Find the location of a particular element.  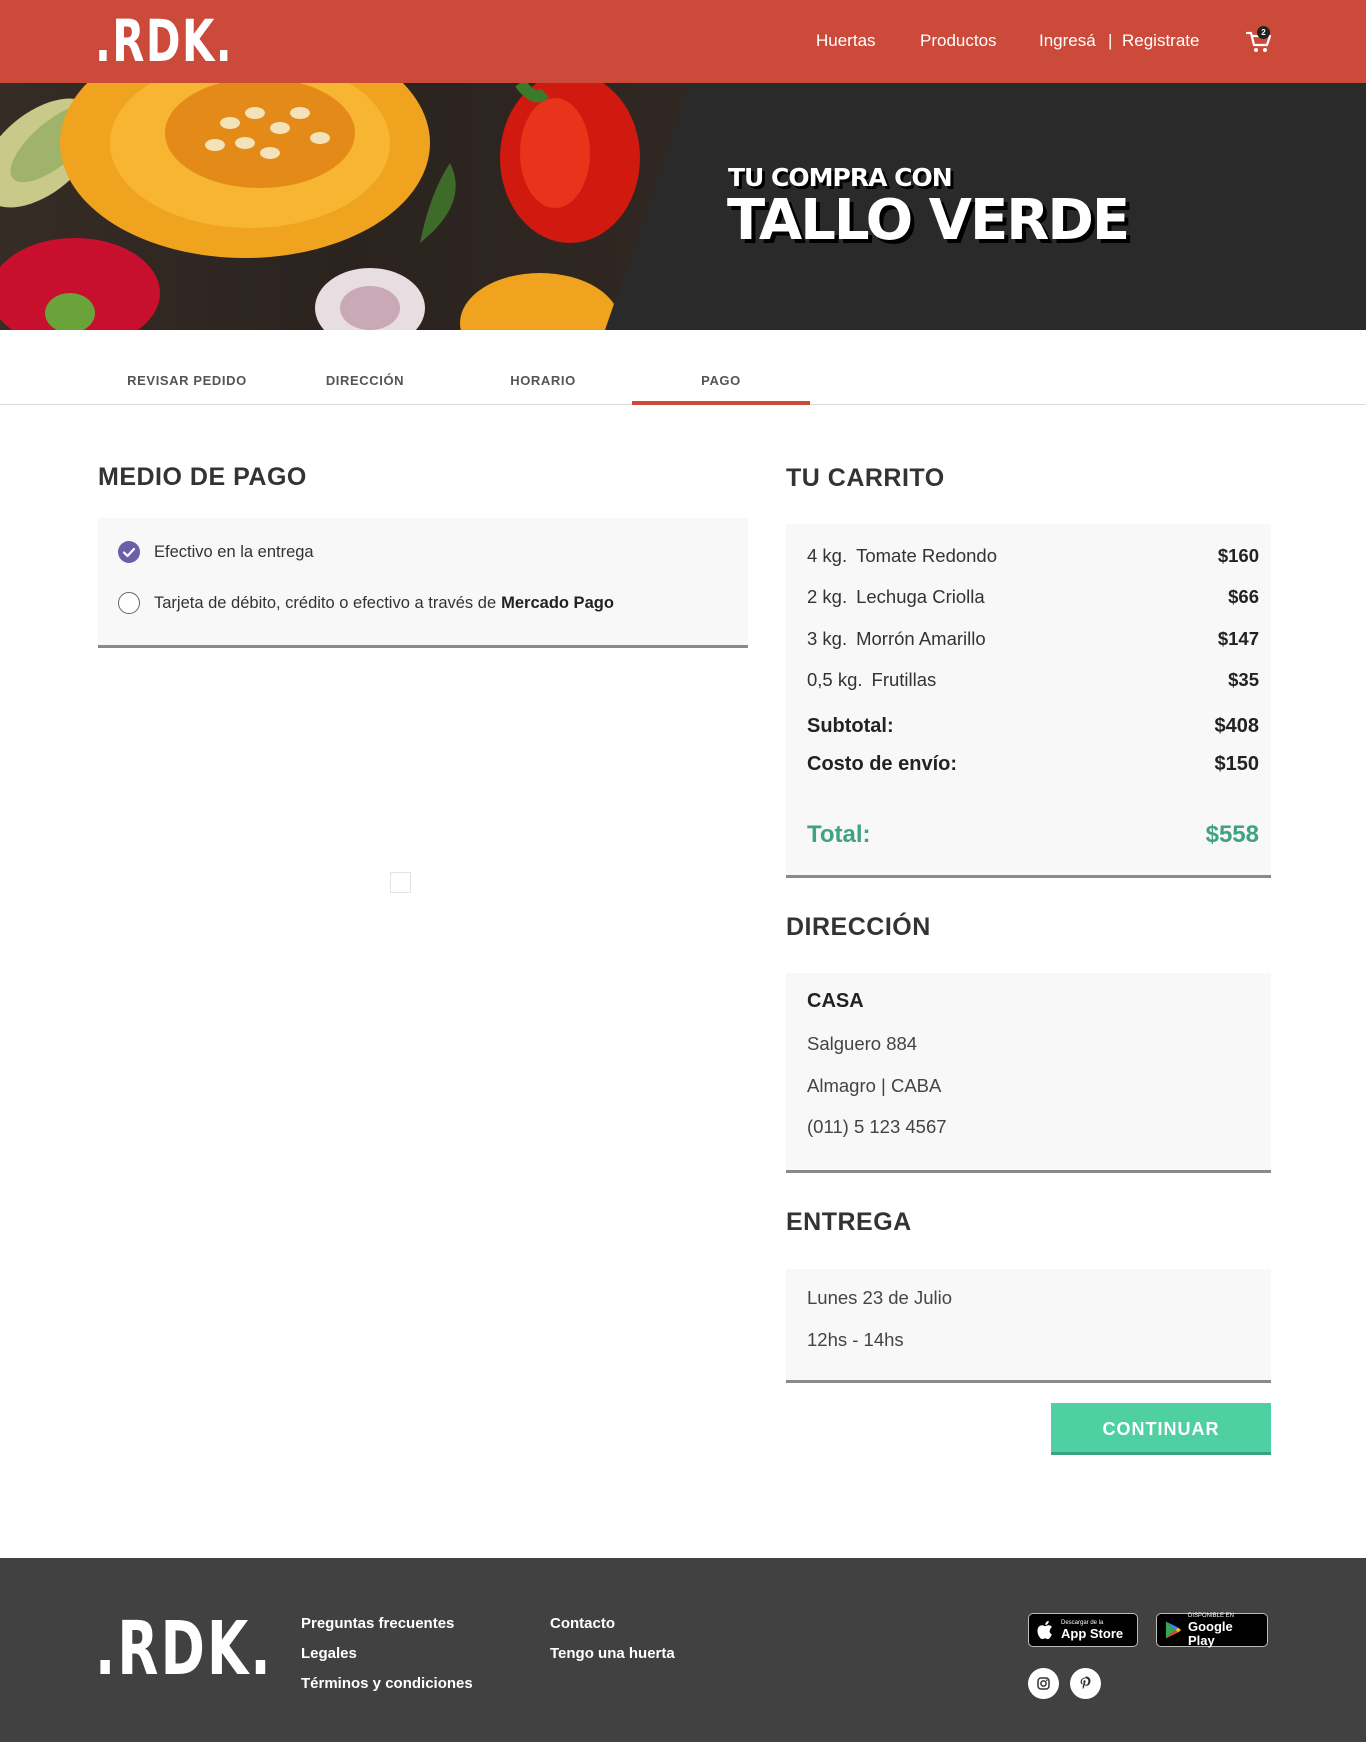

delivery-time: 12hs - 14hs is located at coordinates (855, 1339).